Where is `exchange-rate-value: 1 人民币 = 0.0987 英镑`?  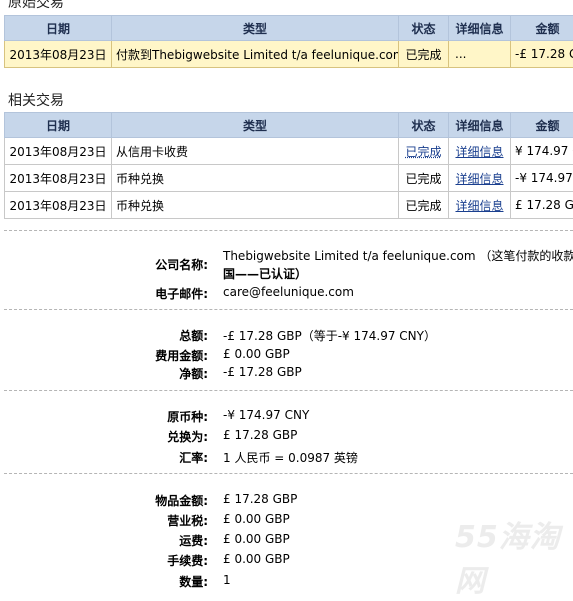
exchange-rate-value: 1 人民币 = 0.0987 英镑 is located at coordinates (290, 458).